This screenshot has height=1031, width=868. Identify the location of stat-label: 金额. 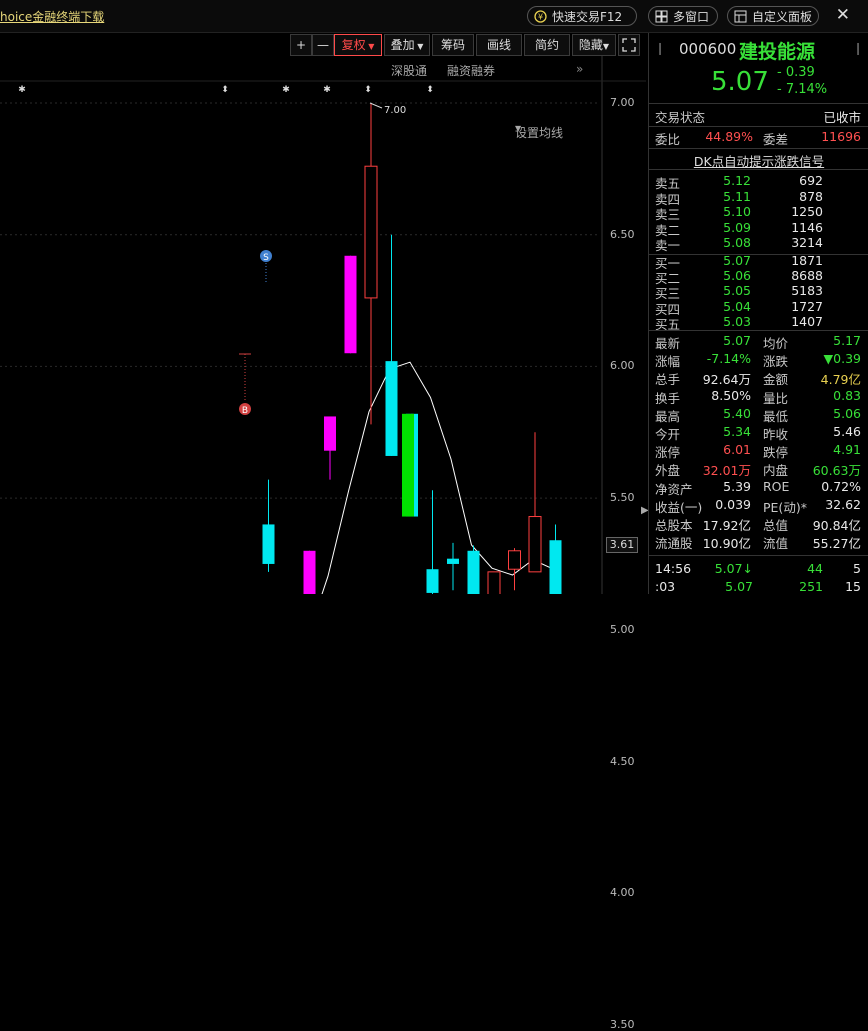
(776, 380).